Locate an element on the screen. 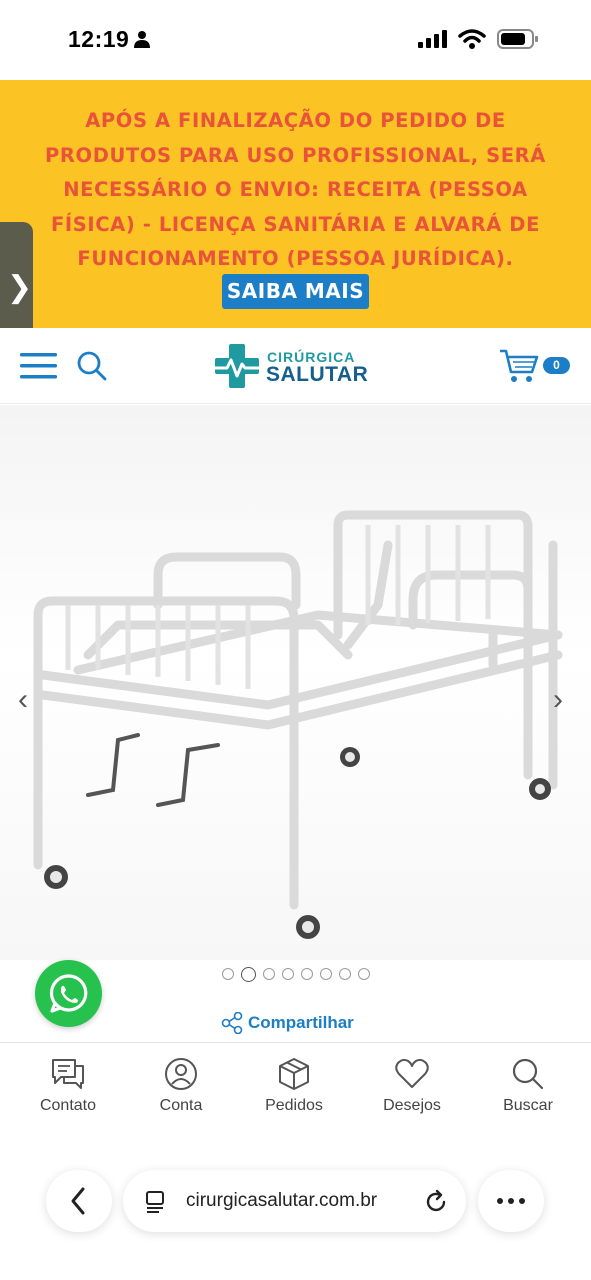  banner-line: FÍSICA) - LICENÇA SANITÁRIA E ALVARÁ DE is located at coordinates (295, 224).